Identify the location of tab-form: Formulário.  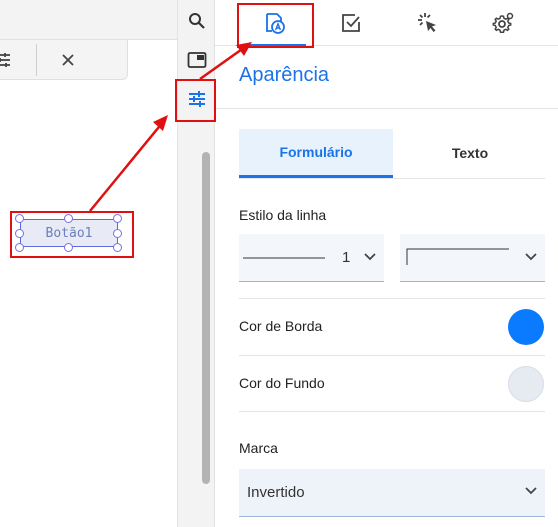
(316, 153).